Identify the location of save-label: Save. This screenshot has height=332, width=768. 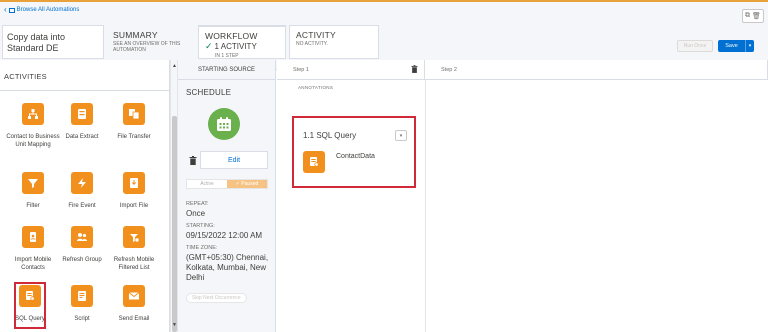
(731, 46).